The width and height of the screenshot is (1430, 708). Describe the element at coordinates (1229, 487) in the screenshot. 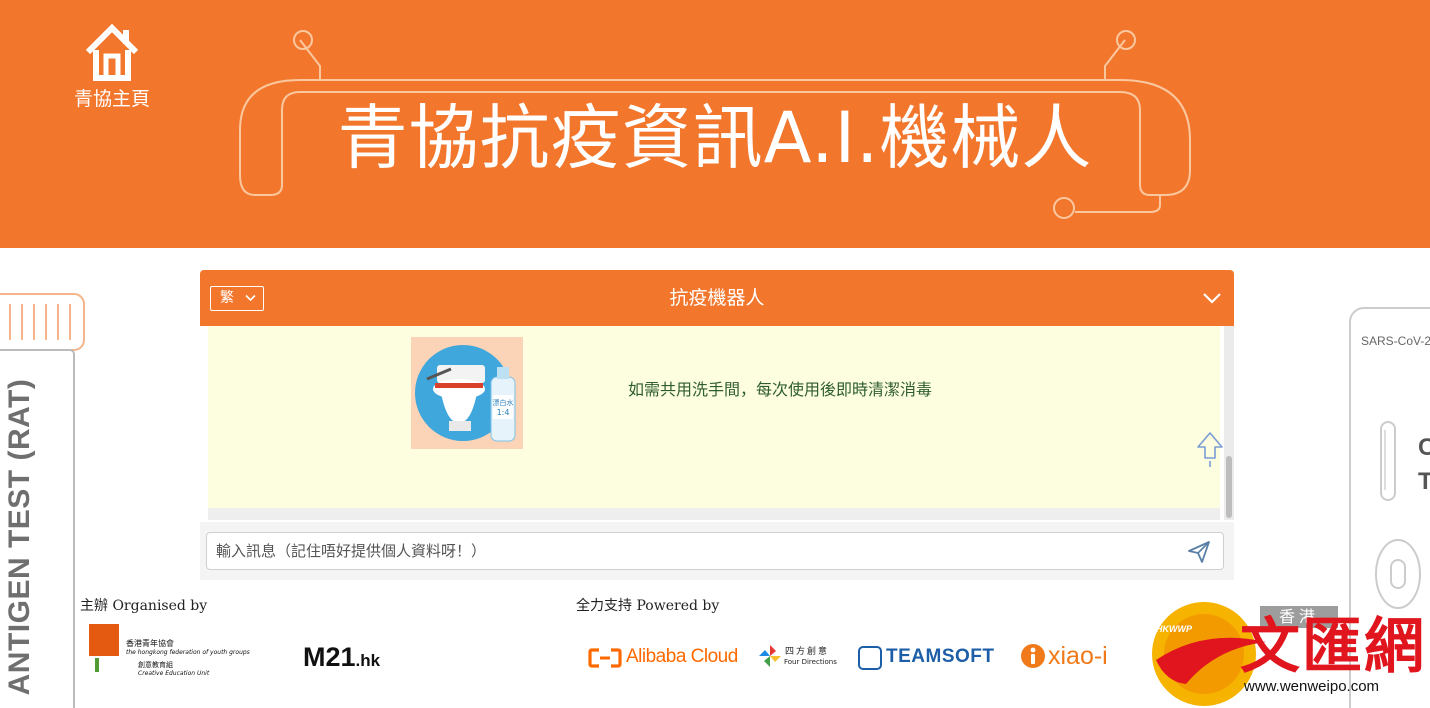

I see `scrollbar-thumb` at that location.